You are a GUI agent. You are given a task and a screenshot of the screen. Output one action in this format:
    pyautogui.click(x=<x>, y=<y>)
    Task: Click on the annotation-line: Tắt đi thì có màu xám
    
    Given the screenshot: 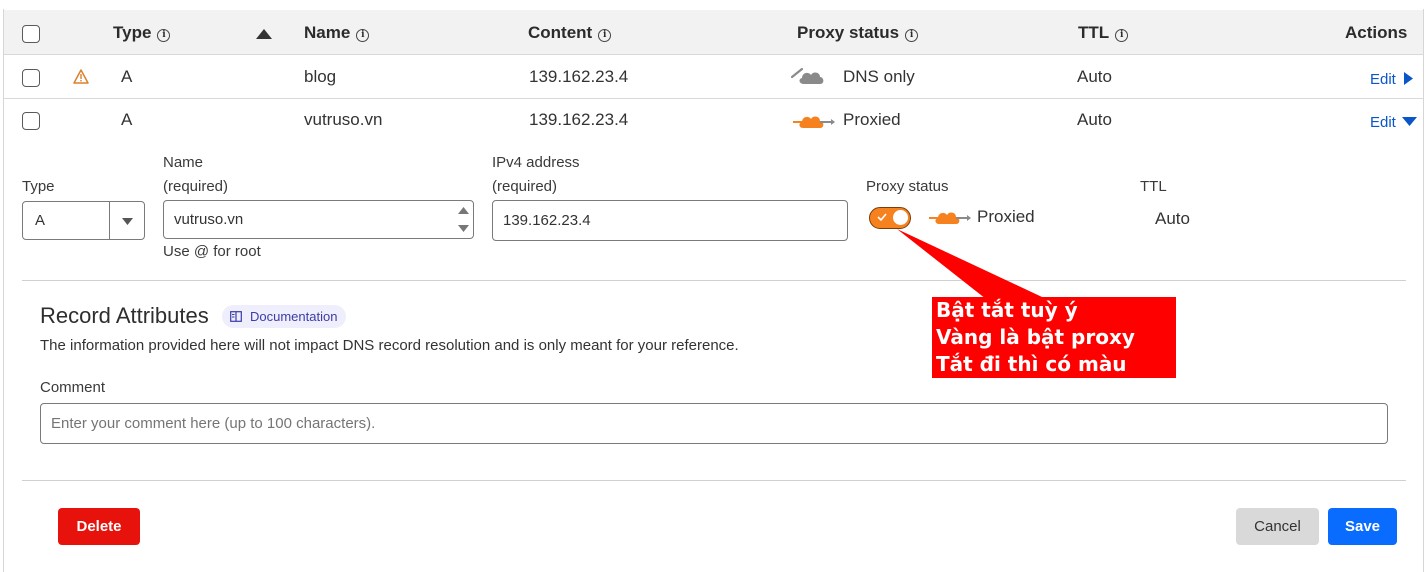 What is the action you would take?
    pyautogui.click(x=1031, y=377)
    